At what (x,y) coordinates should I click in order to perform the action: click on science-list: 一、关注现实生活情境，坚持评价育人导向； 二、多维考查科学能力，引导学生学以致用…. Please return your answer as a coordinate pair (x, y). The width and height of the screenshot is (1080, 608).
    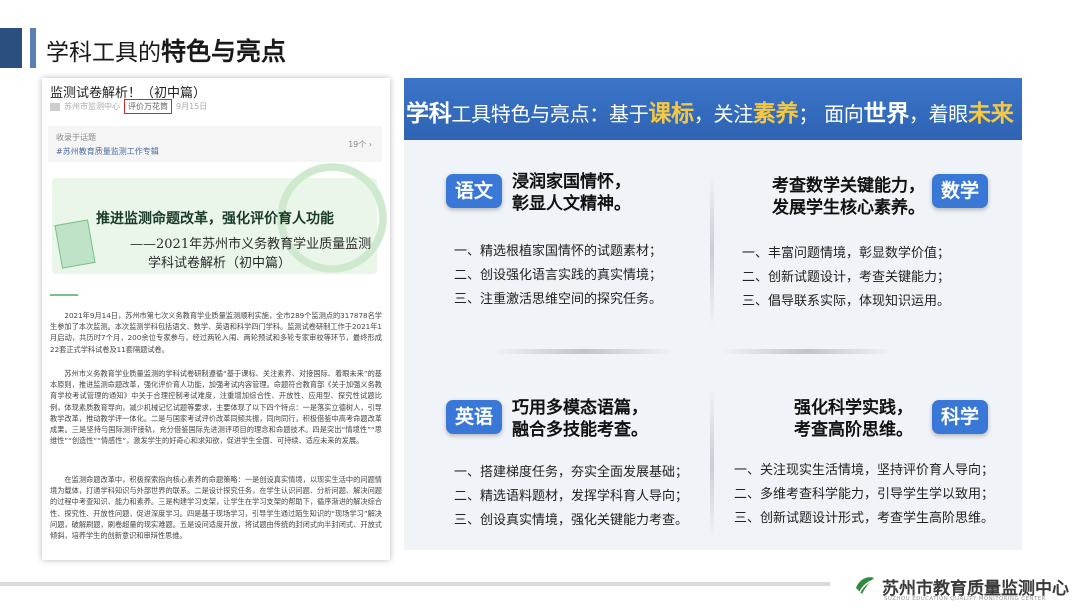
    Looking at the image, I should click on (864, 495).